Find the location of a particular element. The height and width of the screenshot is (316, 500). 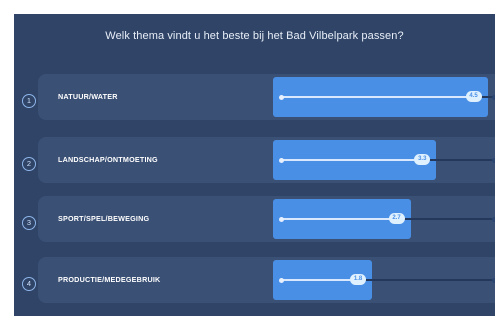

item-number-badge: 3 is located at coordinates (29, 223).